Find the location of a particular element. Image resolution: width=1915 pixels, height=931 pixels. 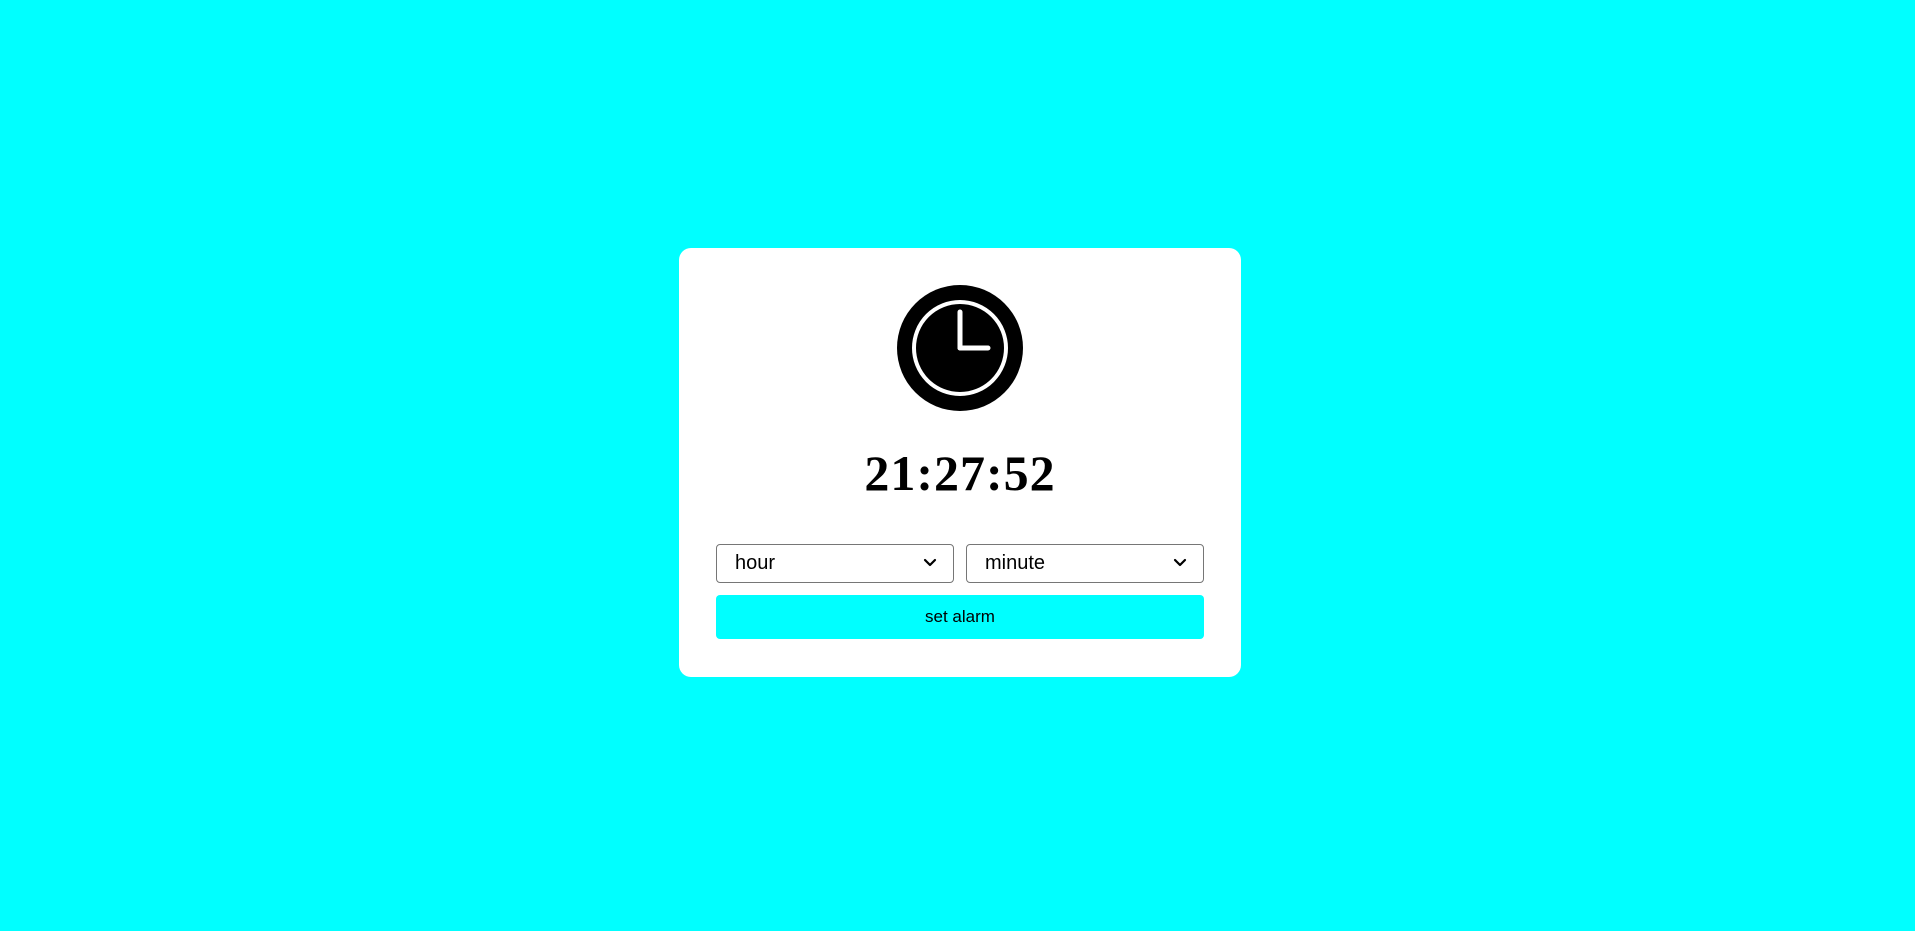

alarm-card: 21:27:52 hour minute set alarm is located at coordinates (960, 462).